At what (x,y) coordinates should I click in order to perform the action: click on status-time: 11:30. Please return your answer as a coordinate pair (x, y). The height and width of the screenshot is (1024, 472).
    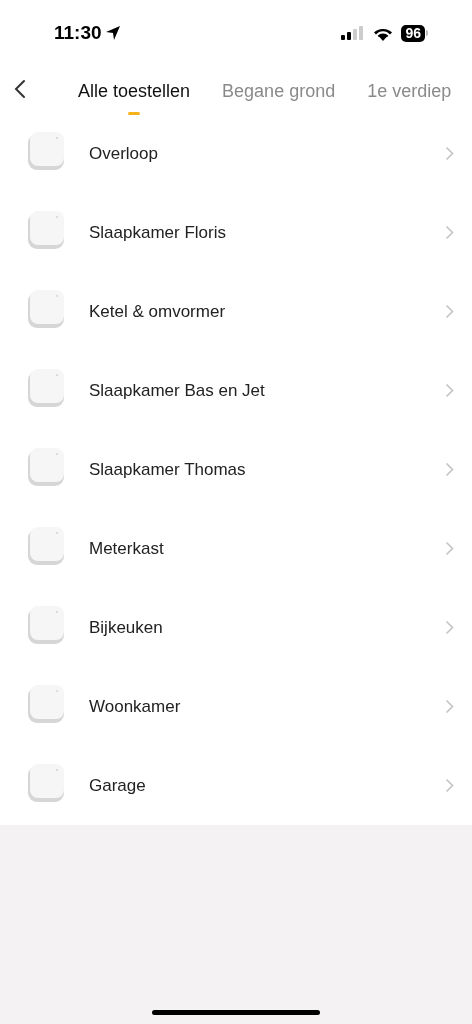
    Looking at the image, I should click on (78, 32).